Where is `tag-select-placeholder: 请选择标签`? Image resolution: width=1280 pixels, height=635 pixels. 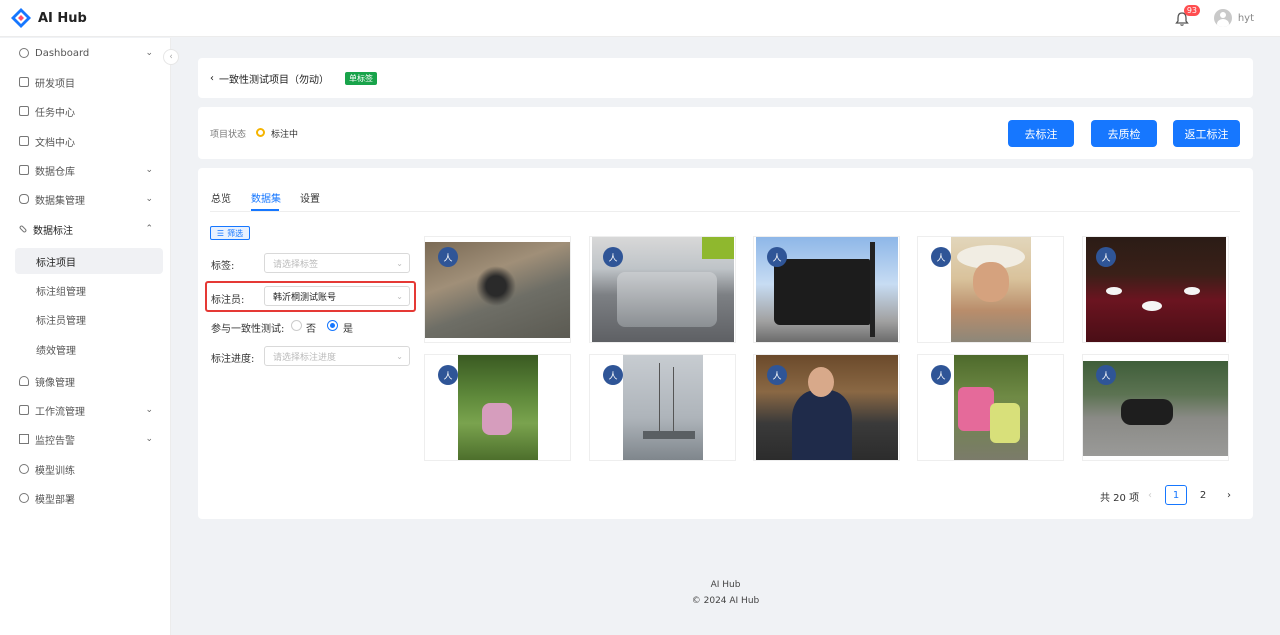 tag-select-placeholder: 请选择标签 is located at coordinates (296, 264).